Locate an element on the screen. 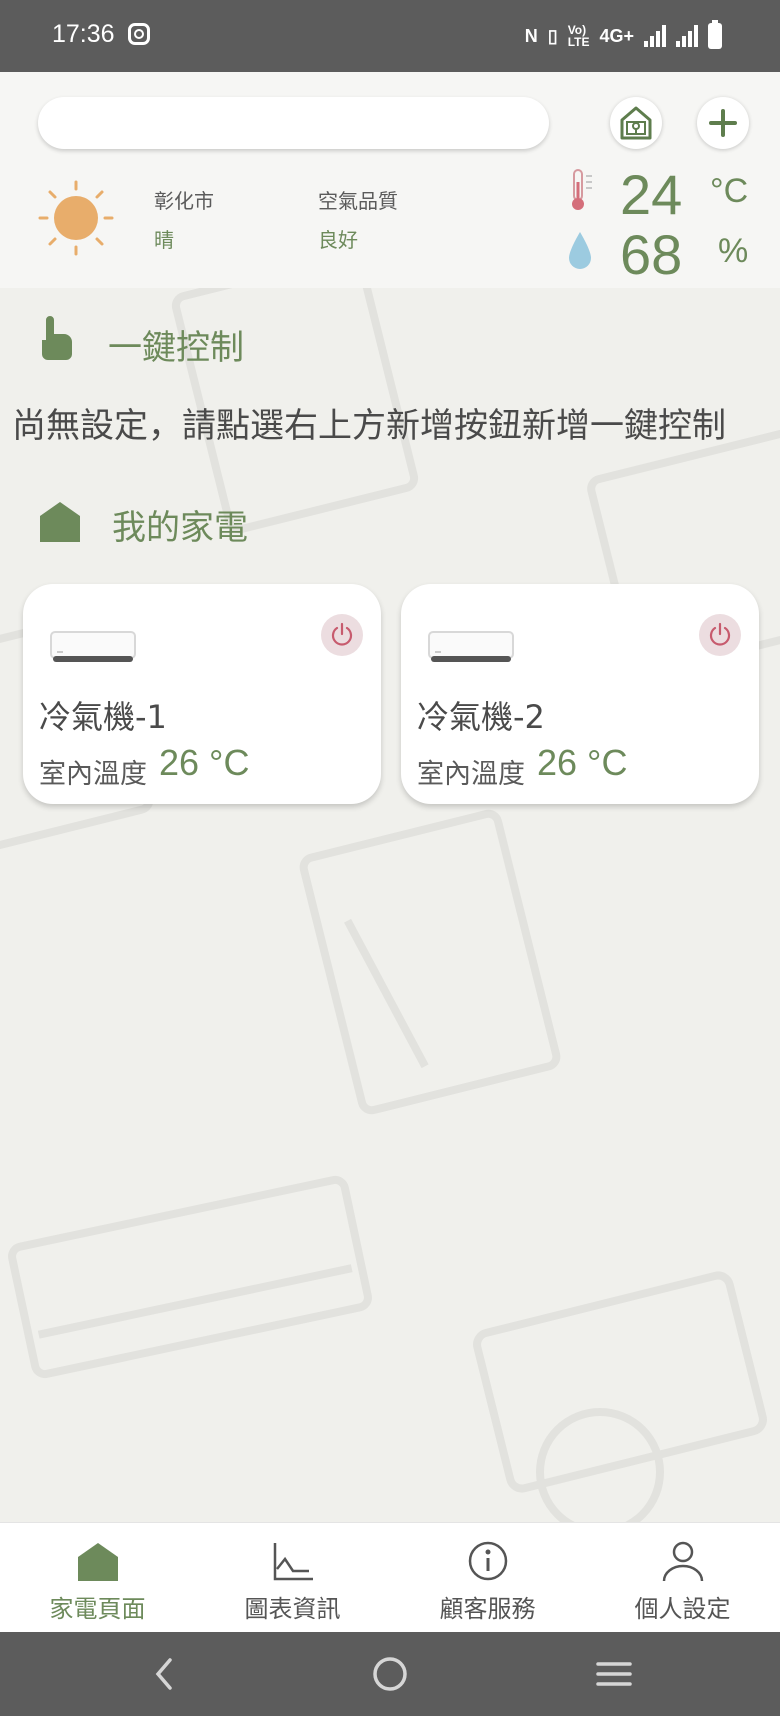 Image resolution: width=780 pixels, height=1716 pixels. weather-condition: 晴 is located at coordinates (164, 240).